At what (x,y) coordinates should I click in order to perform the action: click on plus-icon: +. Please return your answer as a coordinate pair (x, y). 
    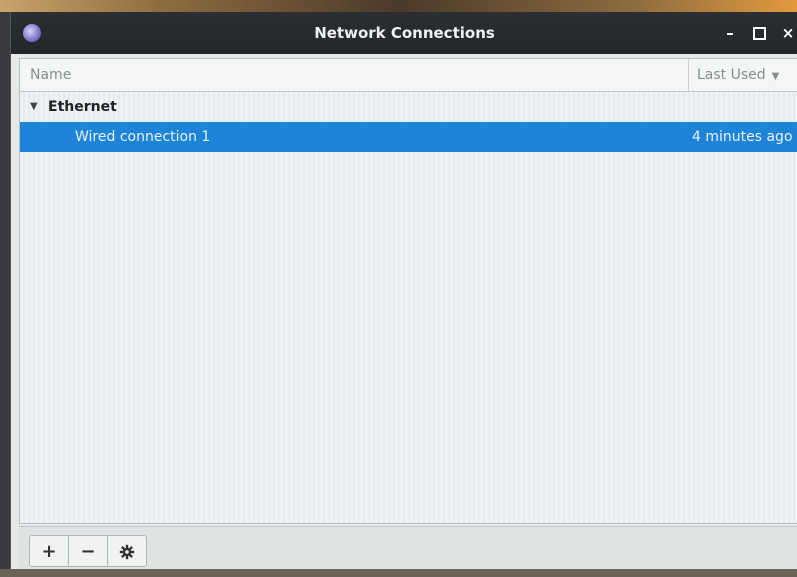
    Looking at the image, I should click on (49, 551).